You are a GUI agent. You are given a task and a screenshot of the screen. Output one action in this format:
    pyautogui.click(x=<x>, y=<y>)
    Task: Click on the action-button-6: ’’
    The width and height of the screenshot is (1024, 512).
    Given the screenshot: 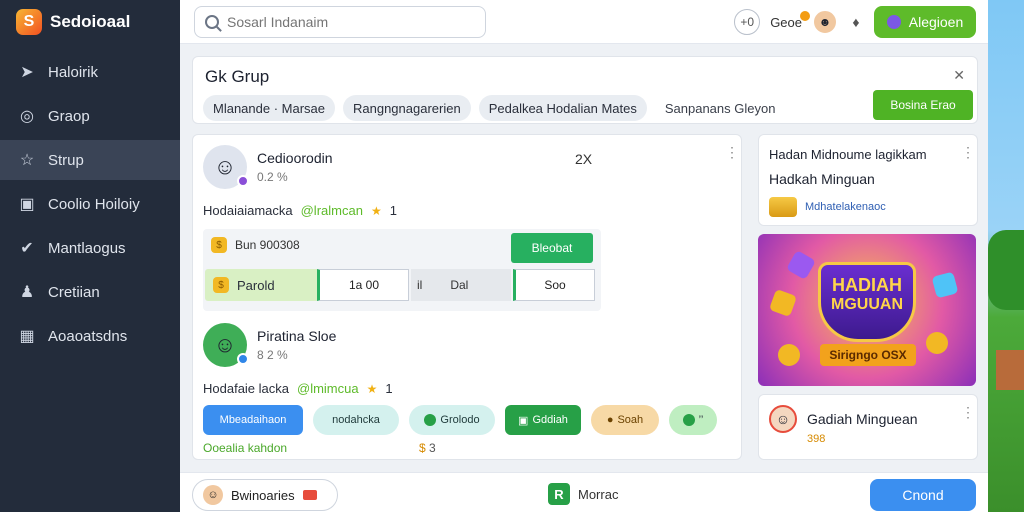 What is the action you would take?
    pyautogui.click(x=693, y=420)
    